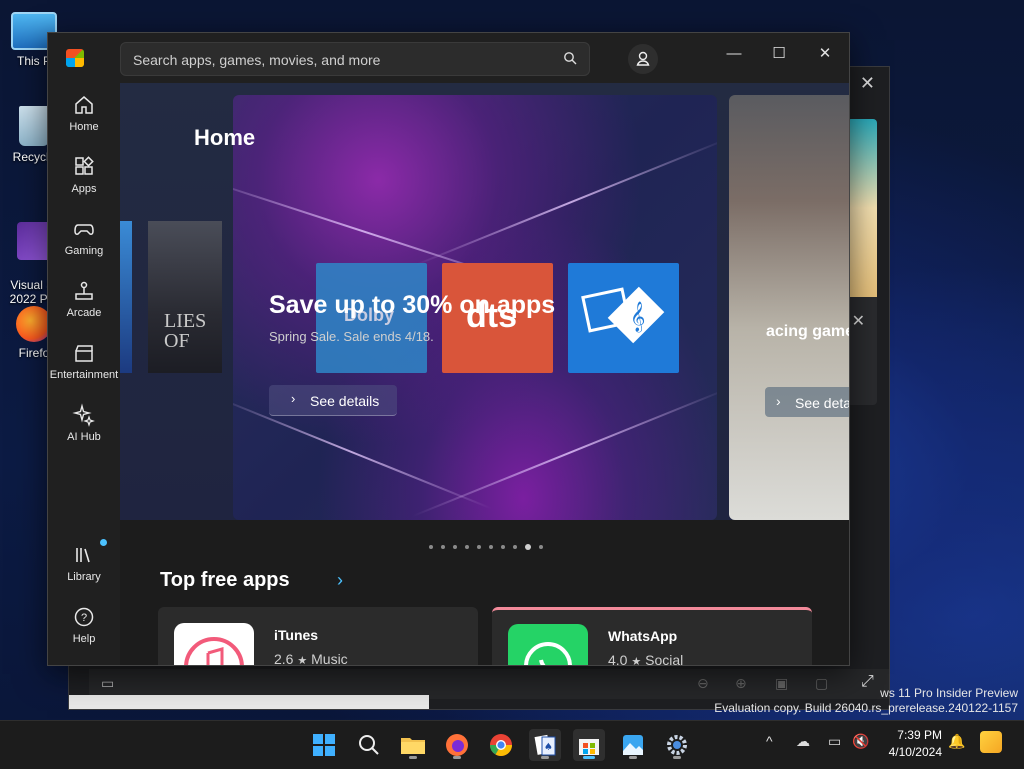 This screenshot has width=1024, height=769. What do you see at coordinates (803, 741) in the screenshot?
I see `cloud-offline-icon: ☁` at bounding box center [803, 741].